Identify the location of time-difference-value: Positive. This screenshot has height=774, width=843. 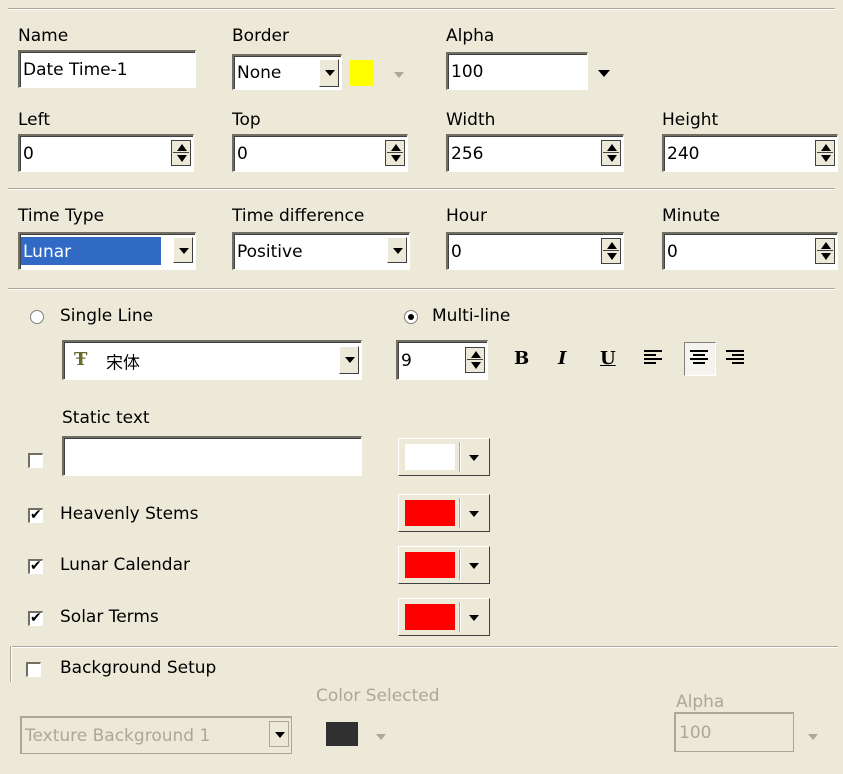
(270, 251).